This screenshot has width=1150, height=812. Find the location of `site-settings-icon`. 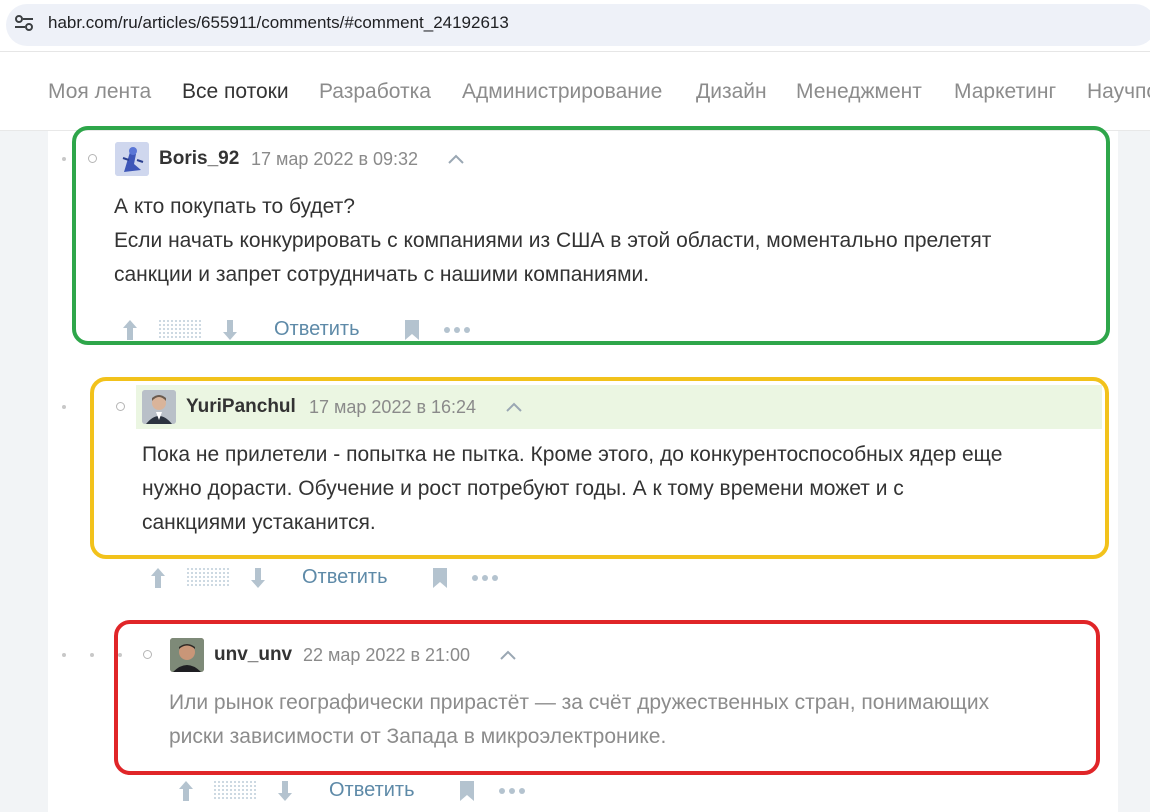

site-settings-icon is located at coordinates (24, 23).